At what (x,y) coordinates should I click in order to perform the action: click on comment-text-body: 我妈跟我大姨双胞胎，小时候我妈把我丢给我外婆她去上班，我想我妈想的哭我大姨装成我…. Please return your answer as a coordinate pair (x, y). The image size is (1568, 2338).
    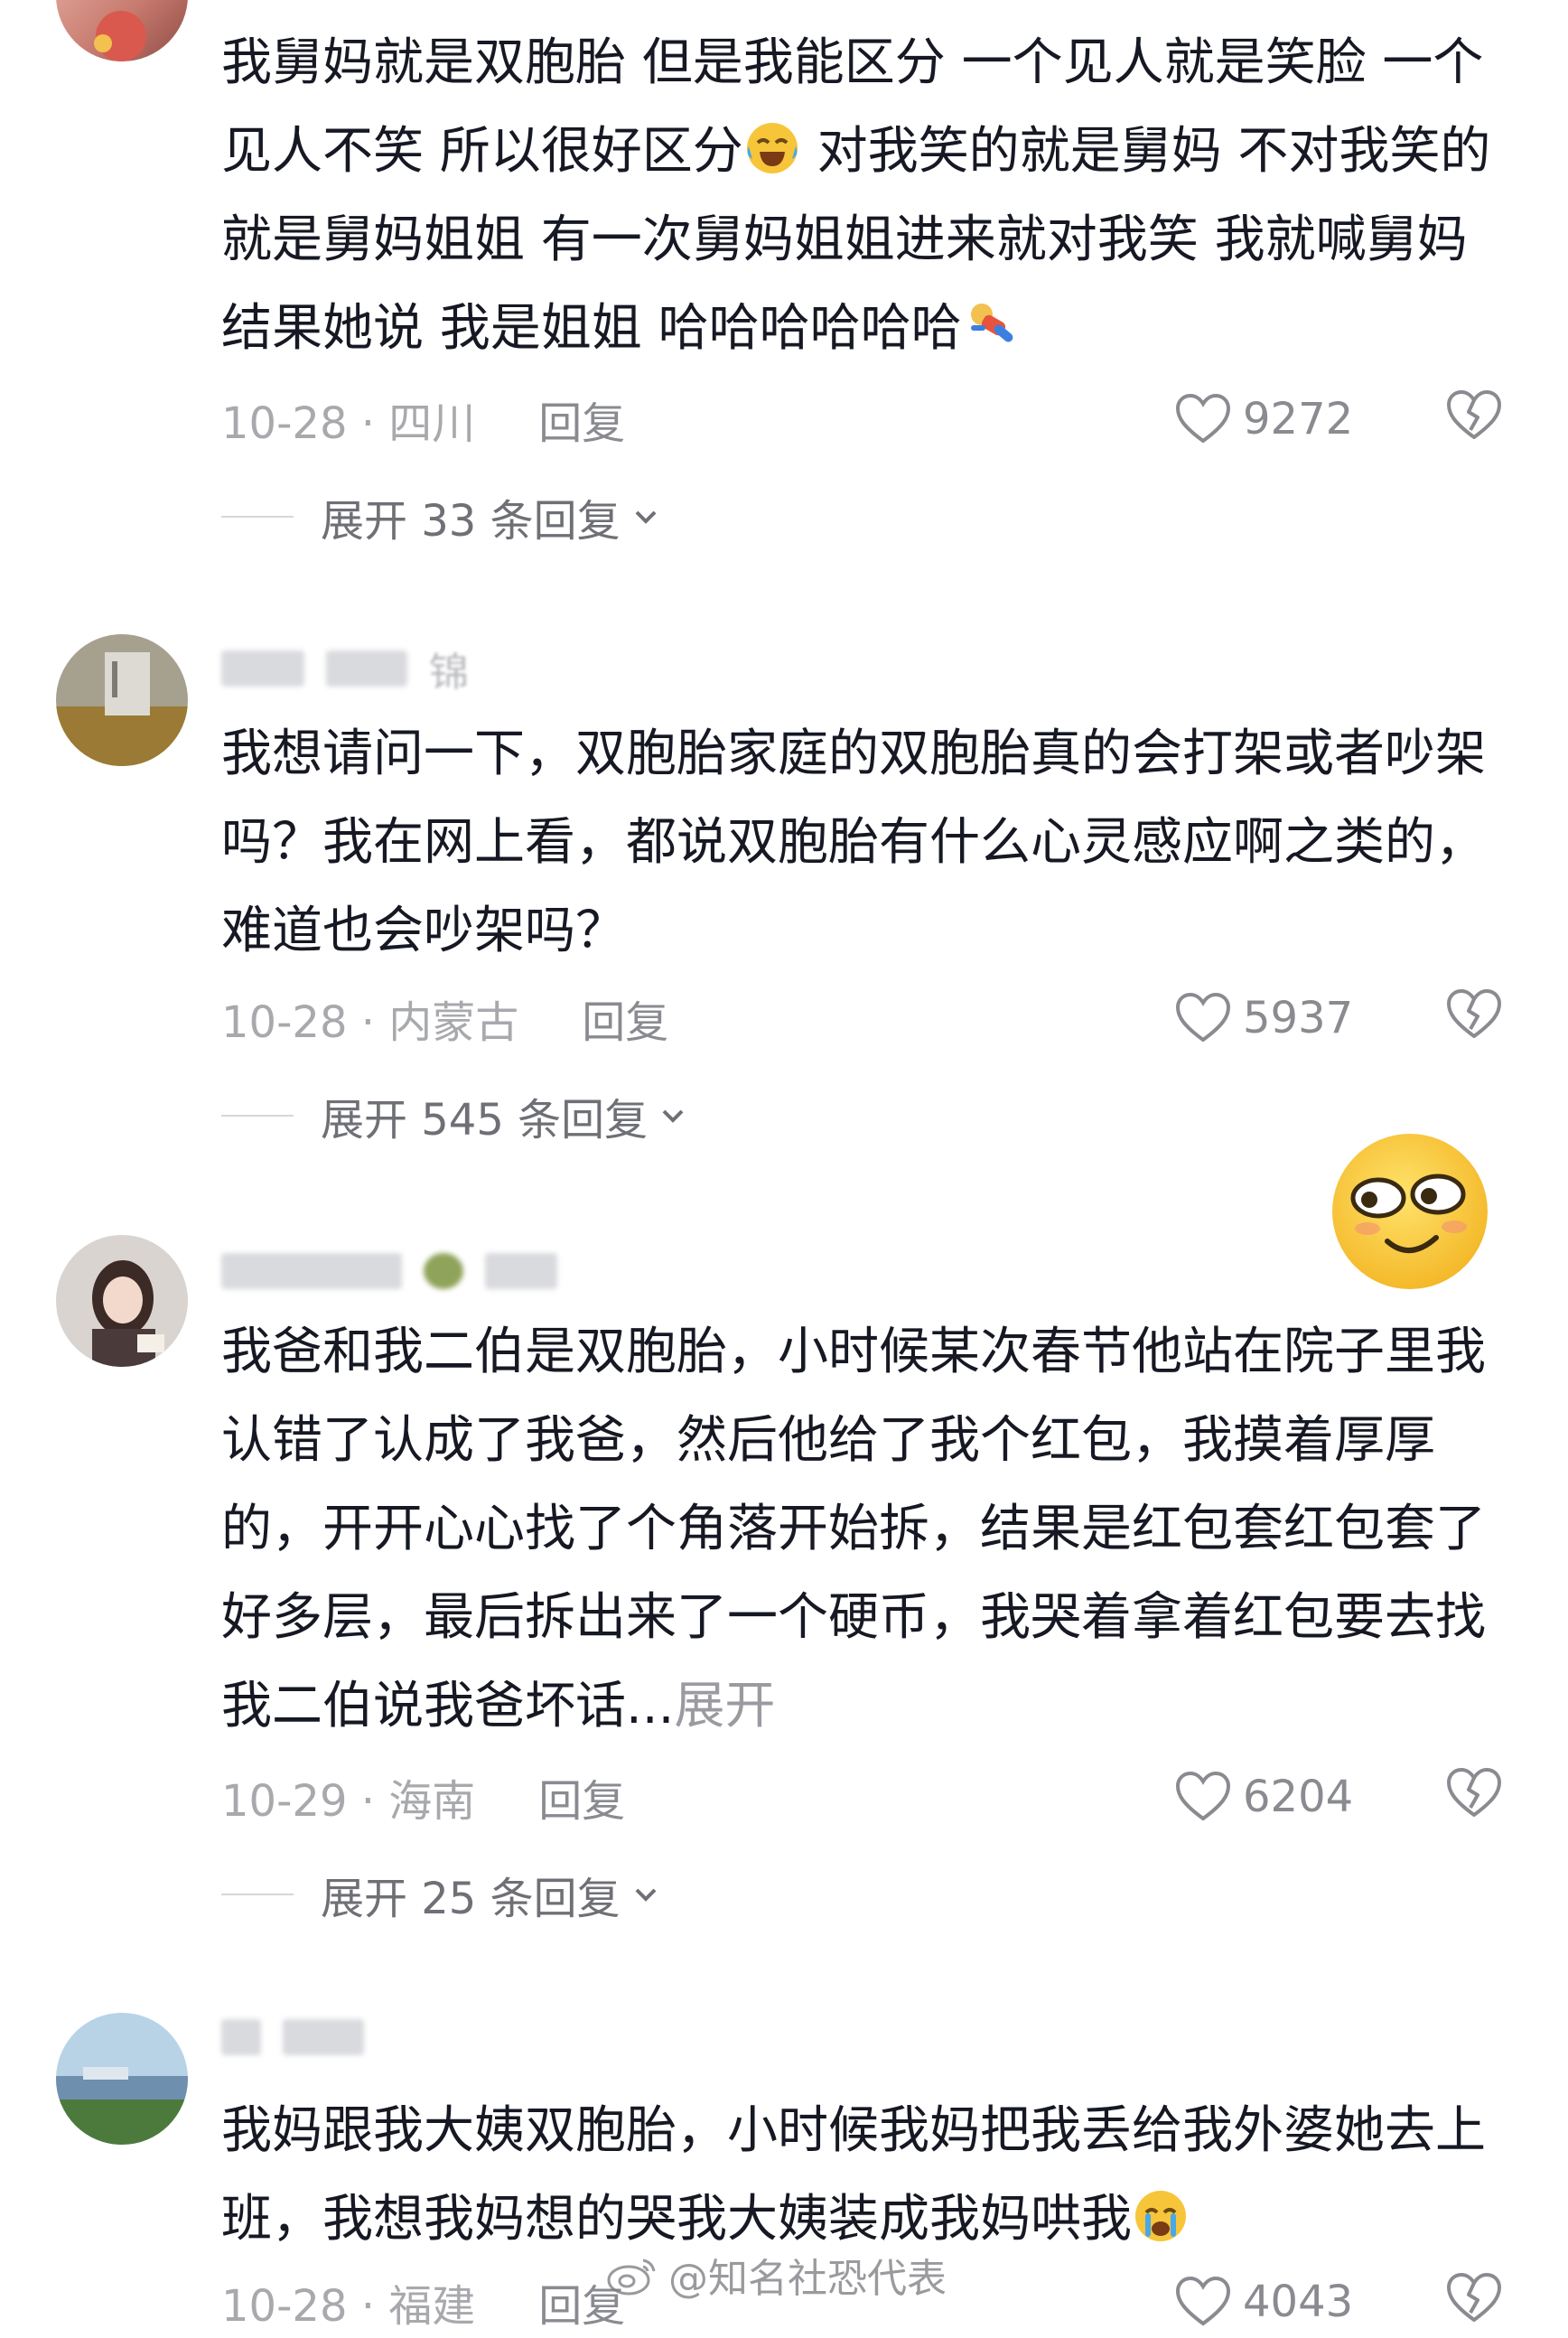
    Looking at the image, I should click on (854, 2175).